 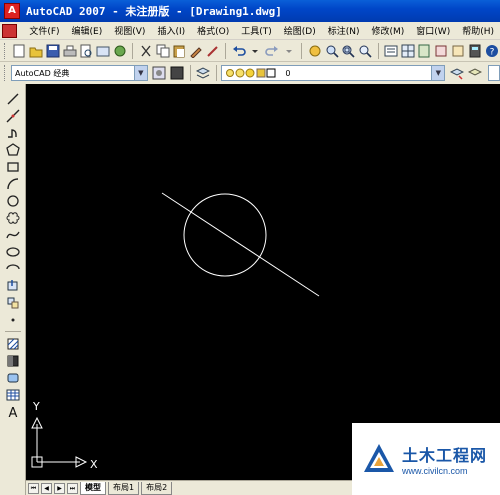 What do you see at coordinates (120, 51) in the screenshot?
I see `3d-dwf-icon` at bounding box center [120, 51].